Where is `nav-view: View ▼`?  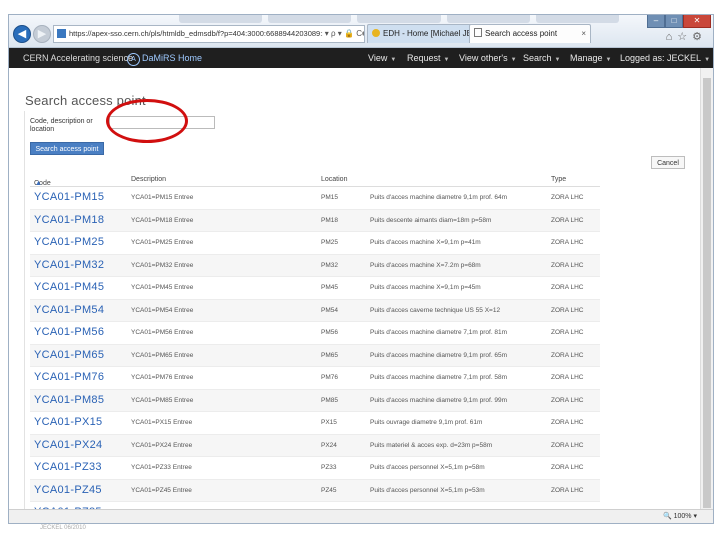
nav-view: View ▼ is located at coordinates (382, 59).